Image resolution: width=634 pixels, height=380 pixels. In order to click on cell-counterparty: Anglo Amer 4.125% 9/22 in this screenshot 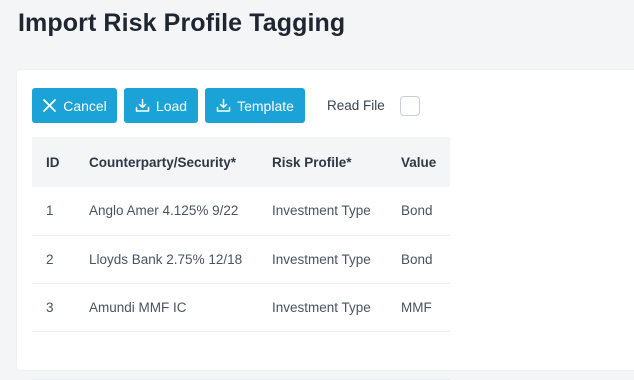, I will do `click(164, 211)`.